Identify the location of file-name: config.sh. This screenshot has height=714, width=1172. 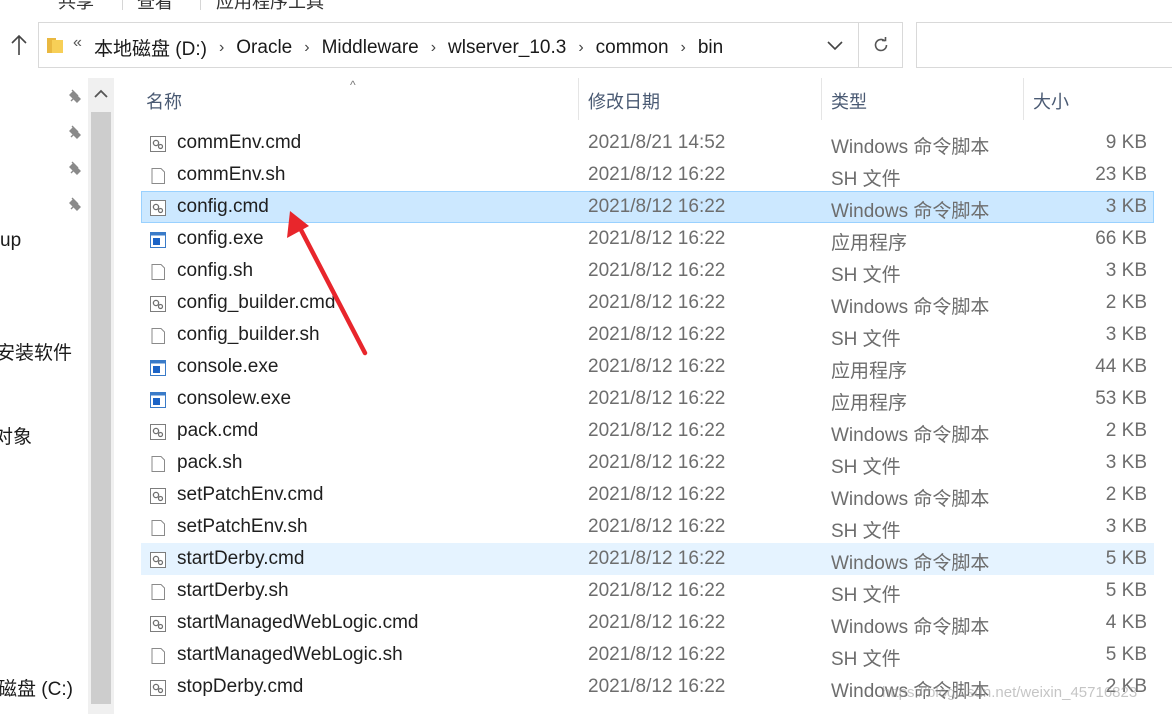
(215, 270).